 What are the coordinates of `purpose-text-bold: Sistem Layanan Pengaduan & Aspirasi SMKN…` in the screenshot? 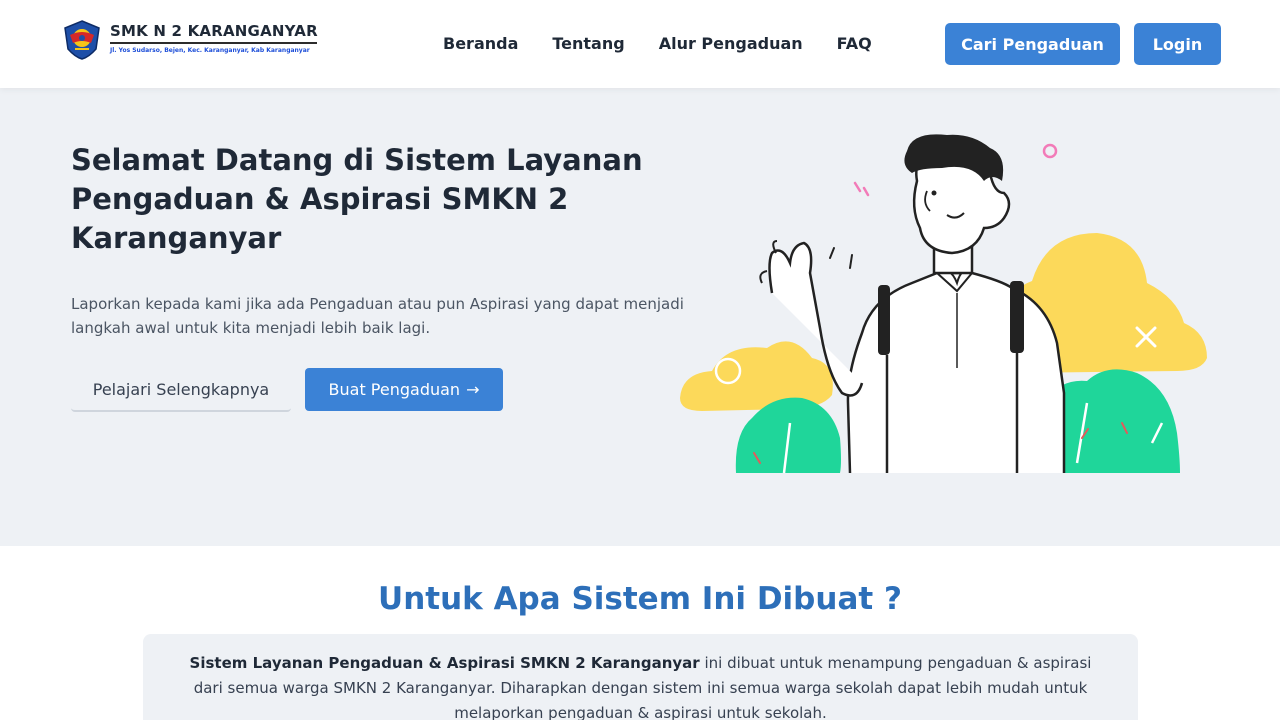 It's located at (444, 663).